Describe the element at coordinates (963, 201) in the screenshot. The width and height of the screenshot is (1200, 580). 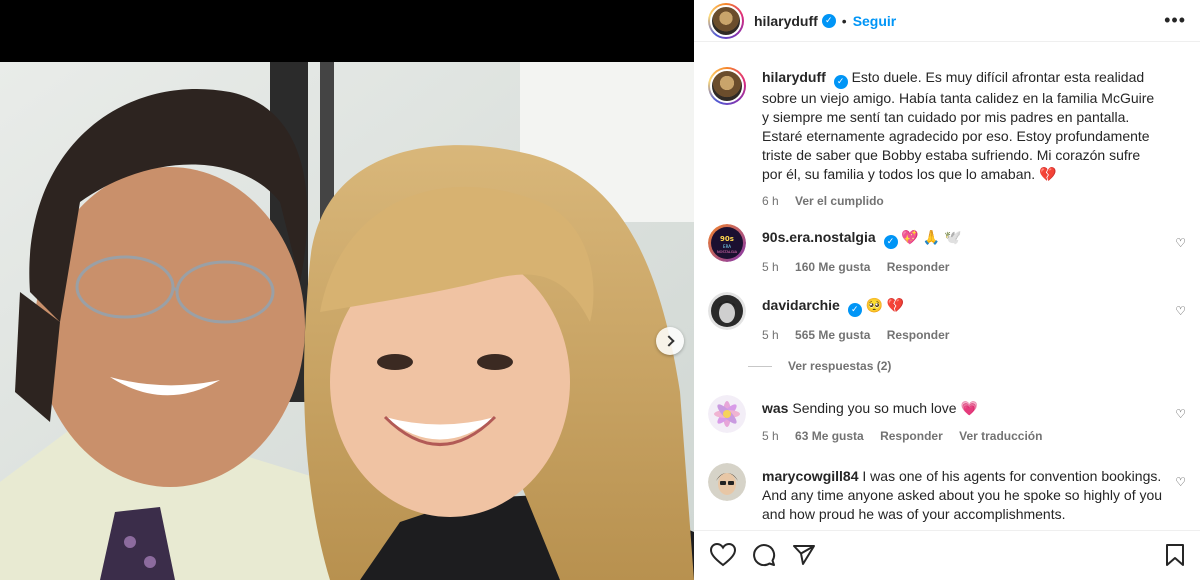
I see `caption-meta: 6 h Ver el cumplido` at that location.